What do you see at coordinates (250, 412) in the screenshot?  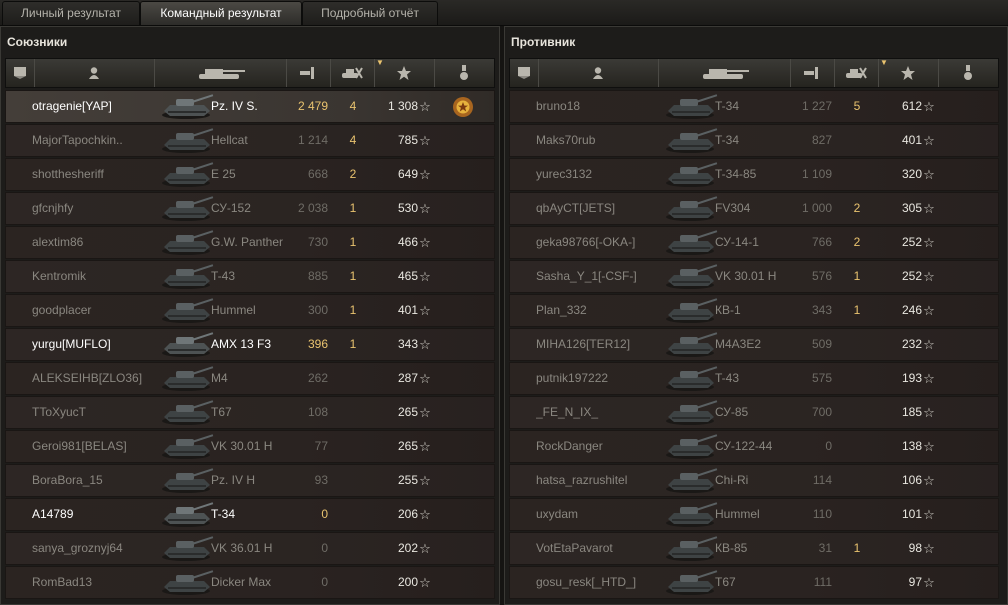 I see `allies-row: TToXyucT T67 108 265 ☆` at bounding box center [250, 412].